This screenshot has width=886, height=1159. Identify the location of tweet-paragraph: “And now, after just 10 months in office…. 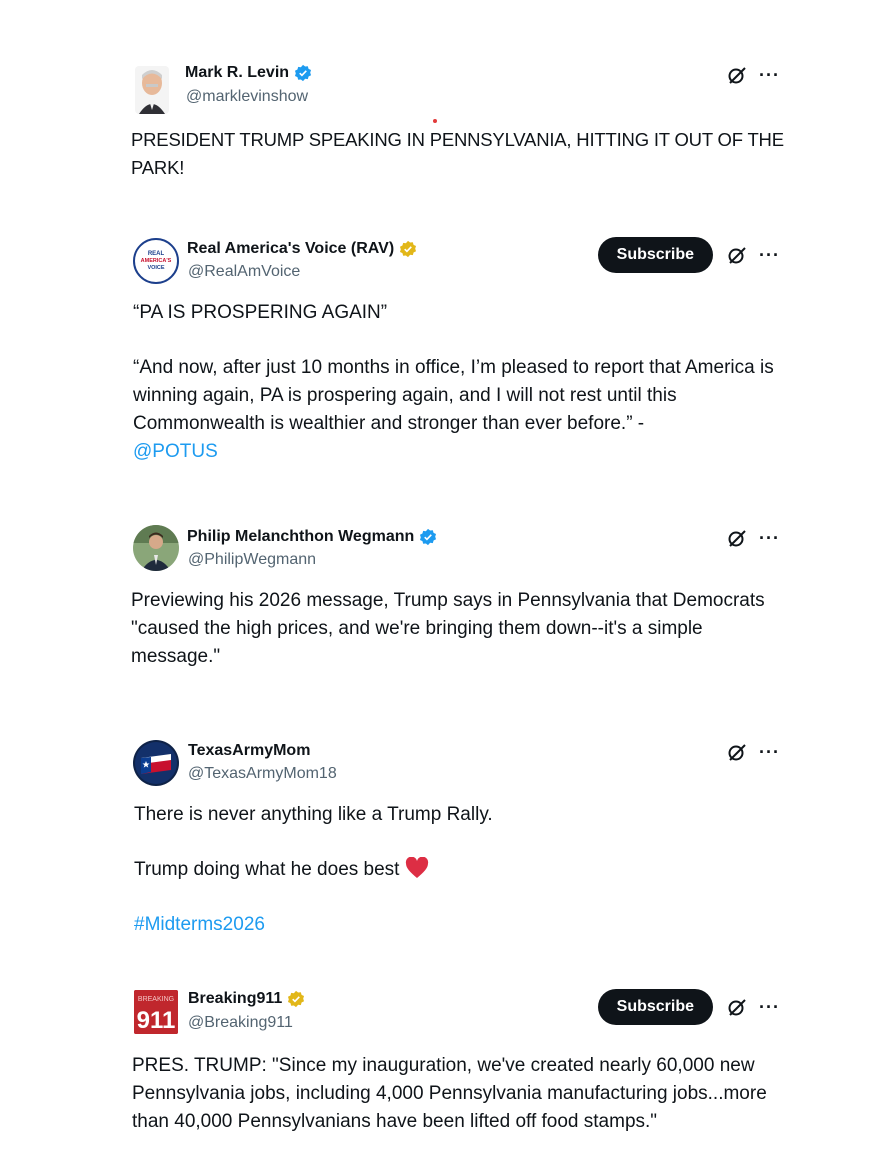
(458, 410).